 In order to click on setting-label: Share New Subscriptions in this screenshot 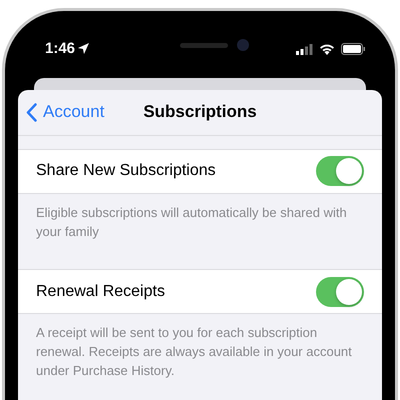, I will do `click(126, 171)`.